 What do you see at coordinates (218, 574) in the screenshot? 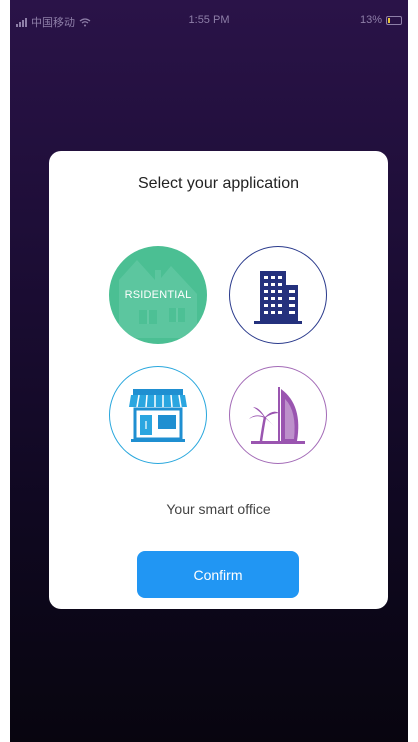
I see `confirm-button: Confirm` at bounding box center [218, 574].